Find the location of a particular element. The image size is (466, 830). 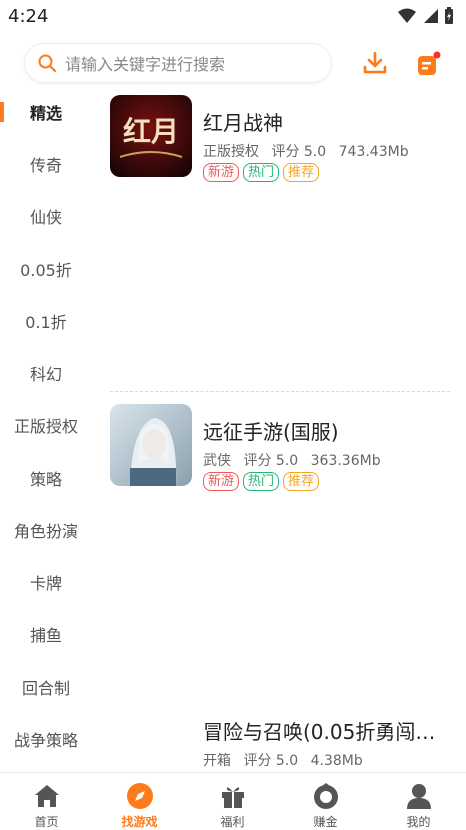

nav-benefits: 福利 is located at coordinates (232, 803).